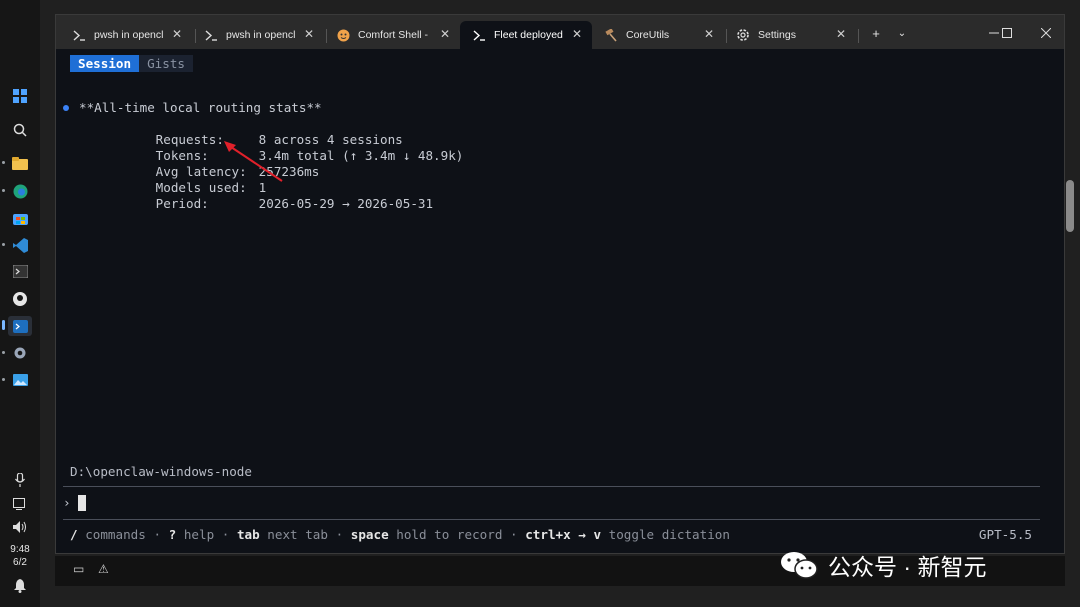  What do you see at coordinates (20, 353) in the screenshot?
I see `settings-icon` at bounding box center [20, 353].